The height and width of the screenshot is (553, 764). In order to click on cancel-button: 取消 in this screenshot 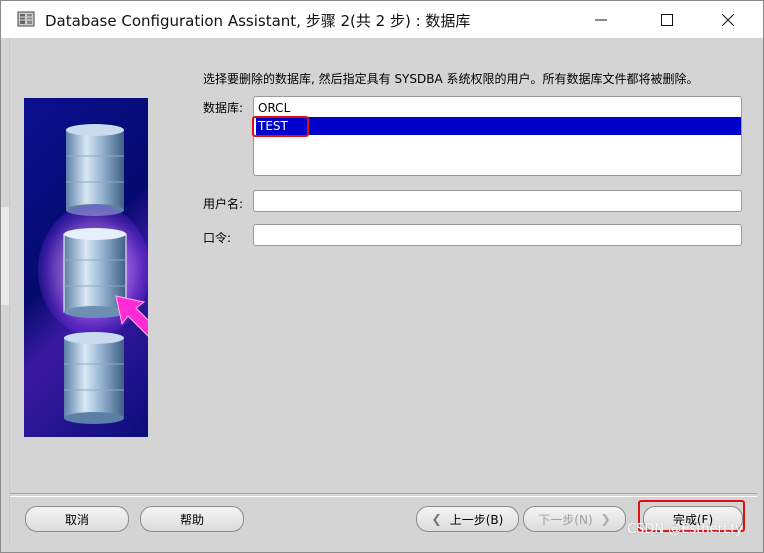, I will do `click(77, 519)`.